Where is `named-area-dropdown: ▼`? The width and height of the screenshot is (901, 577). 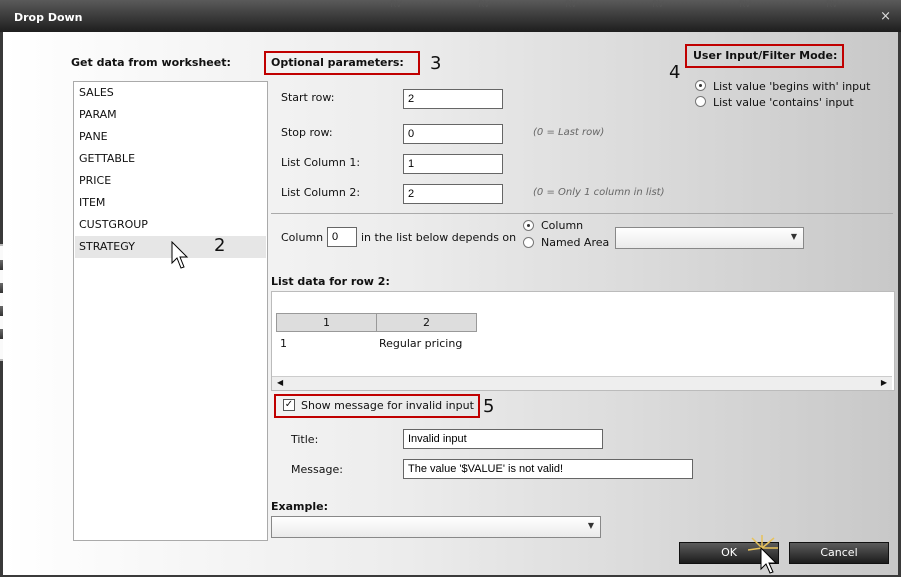 named-area-dropdown: ▼ is located at coordinates (709, 238).